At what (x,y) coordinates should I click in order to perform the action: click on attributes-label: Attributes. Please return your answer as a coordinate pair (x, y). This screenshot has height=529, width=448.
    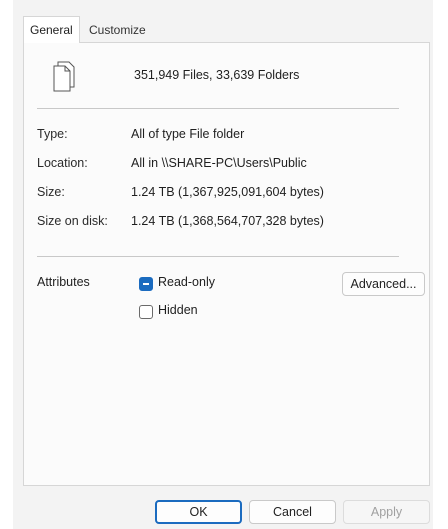
    Looking at the image, I should click on (63, 282).